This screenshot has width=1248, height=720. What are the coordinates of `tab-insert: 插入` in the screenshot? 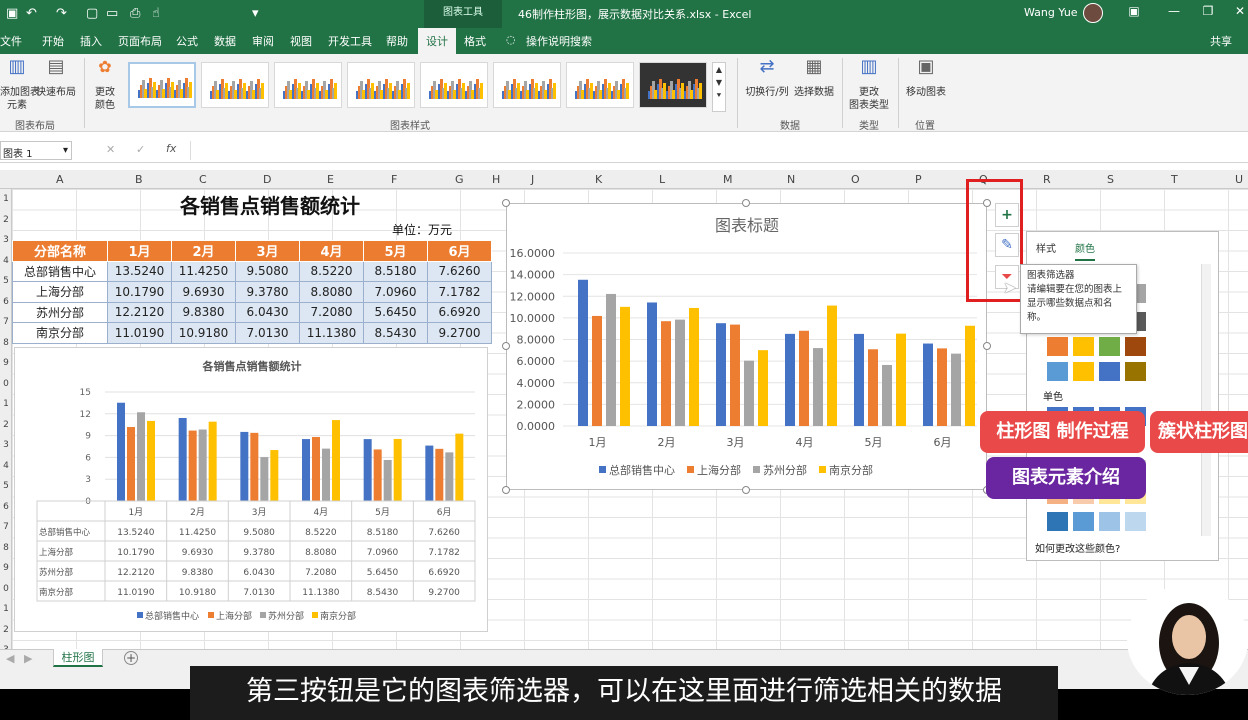 It's located at (91, 41).